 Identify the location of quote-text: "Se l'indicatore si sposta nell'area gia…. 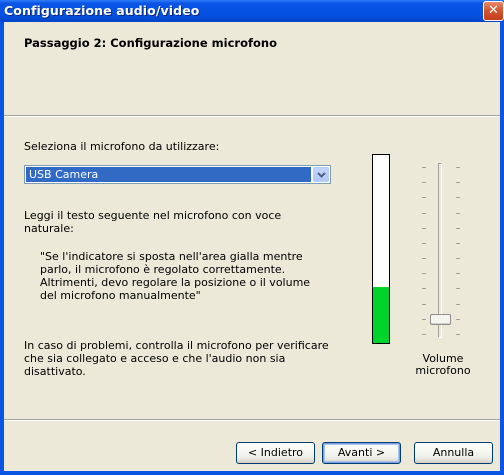
(175, 276).